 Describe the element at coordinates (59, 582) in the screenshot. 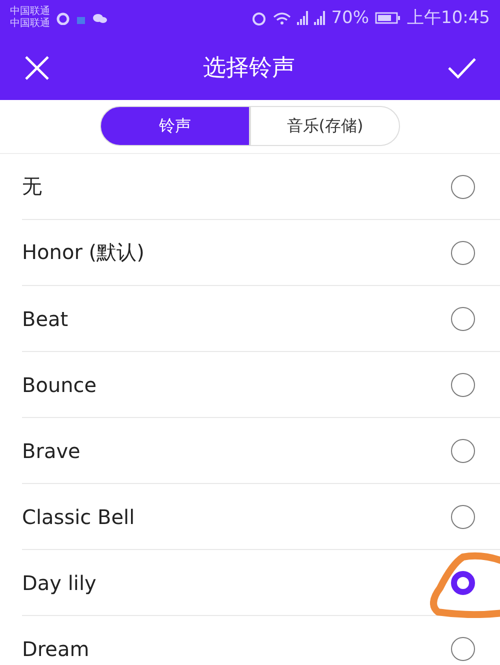

I see `ringtone-name: Day lily` at that location.